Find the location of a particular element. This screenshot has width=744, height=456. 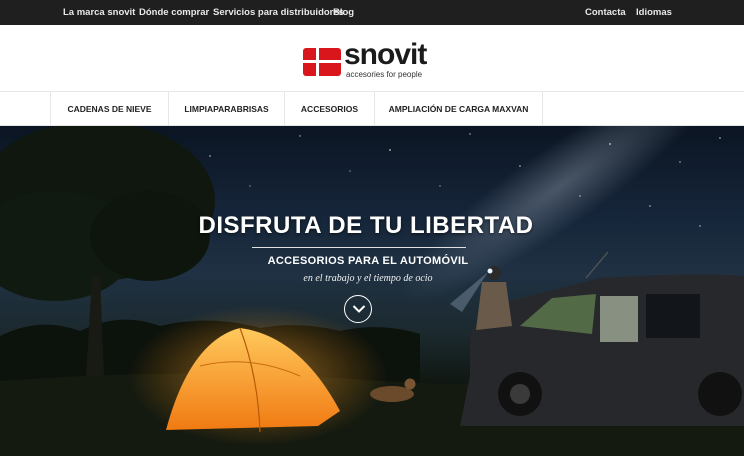

hero-title: DISFRUTA DE TU LIBERTAD is located at coordinates (366, 225).